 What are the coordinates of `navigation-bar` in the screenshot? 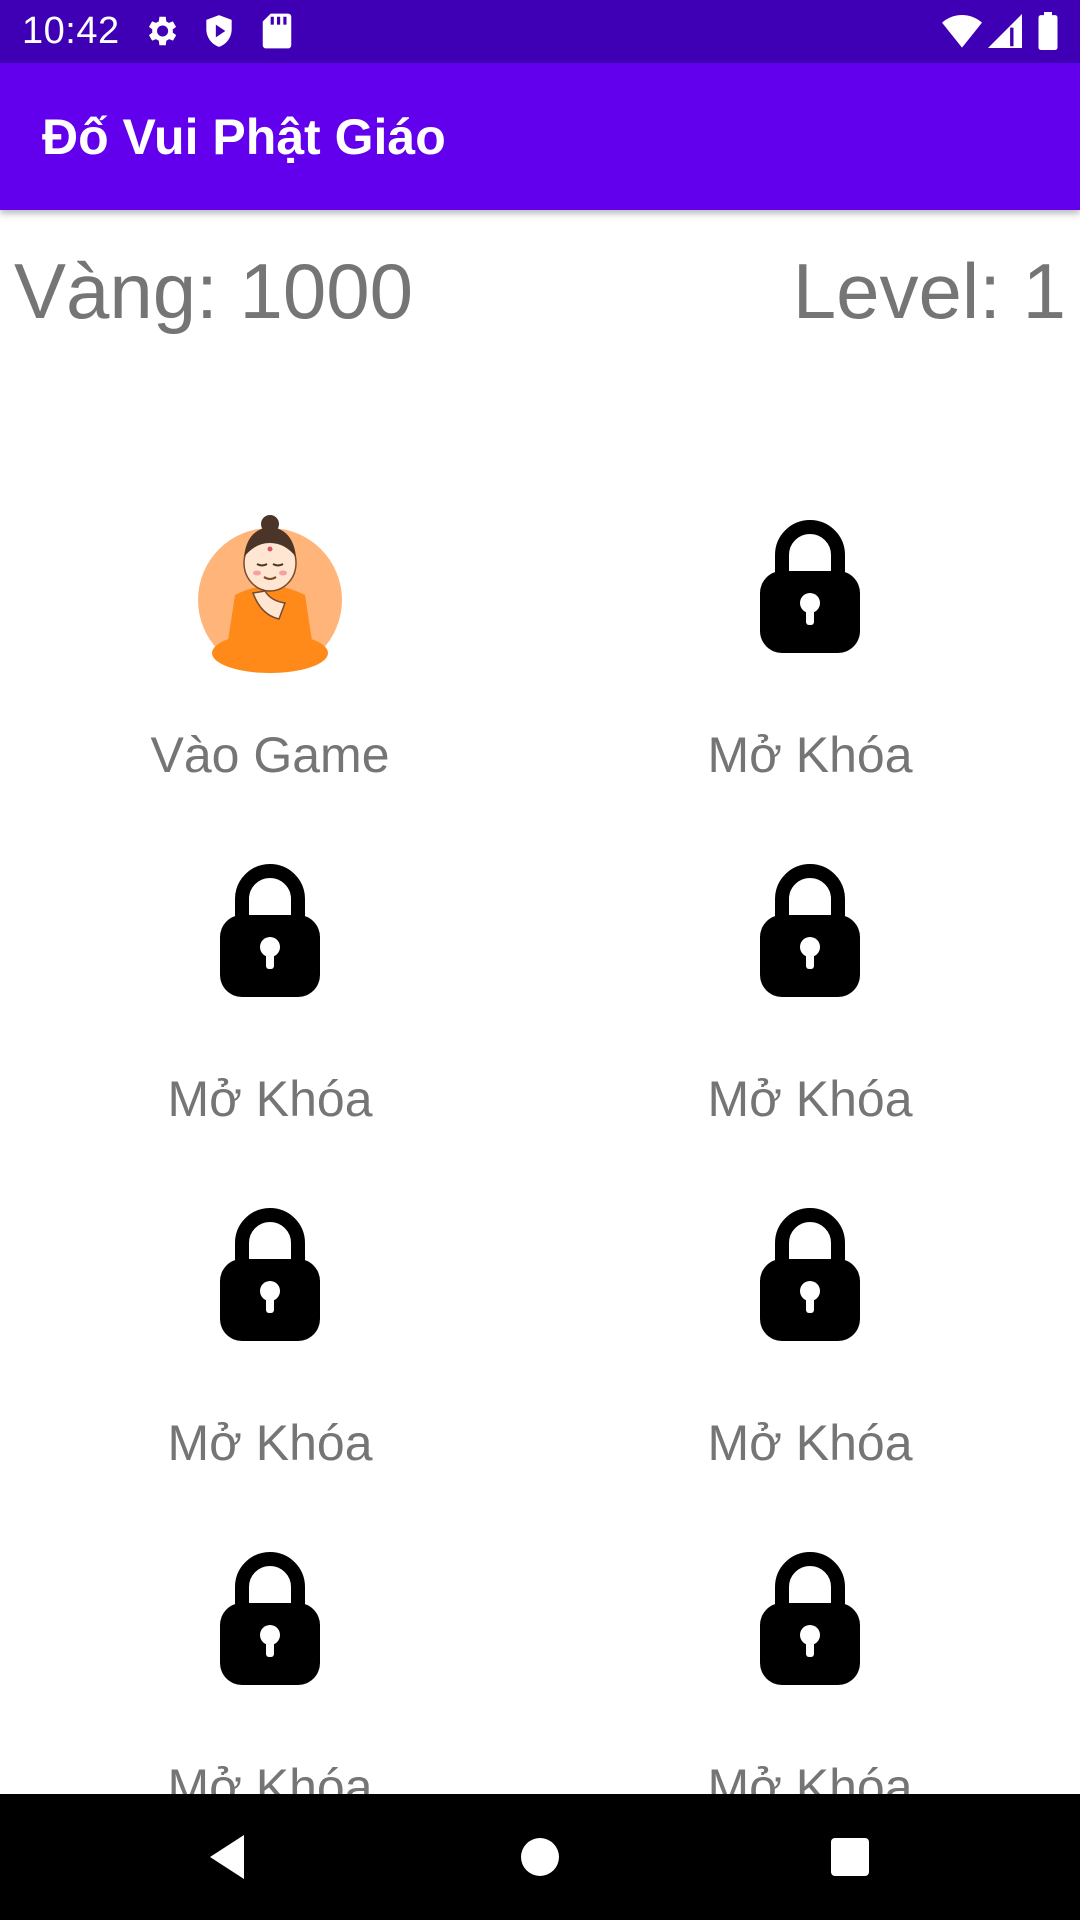 It's located at (540, 1857).